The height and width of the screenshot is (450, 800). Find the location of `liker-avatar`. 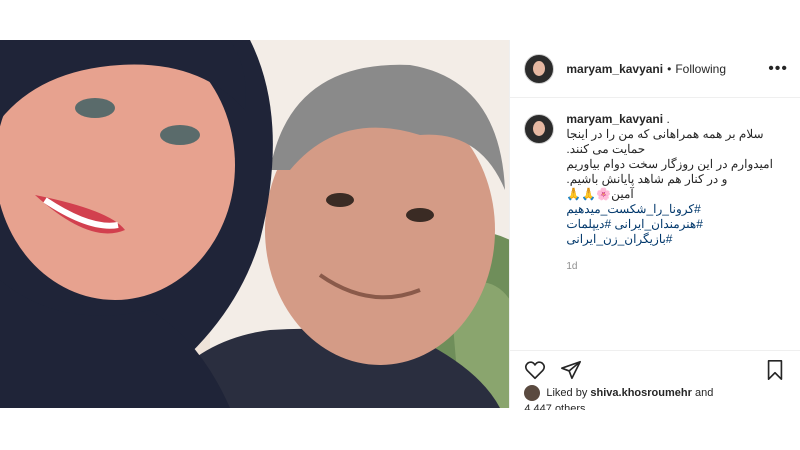

liker-avatar is located at coordinates (532, 393).